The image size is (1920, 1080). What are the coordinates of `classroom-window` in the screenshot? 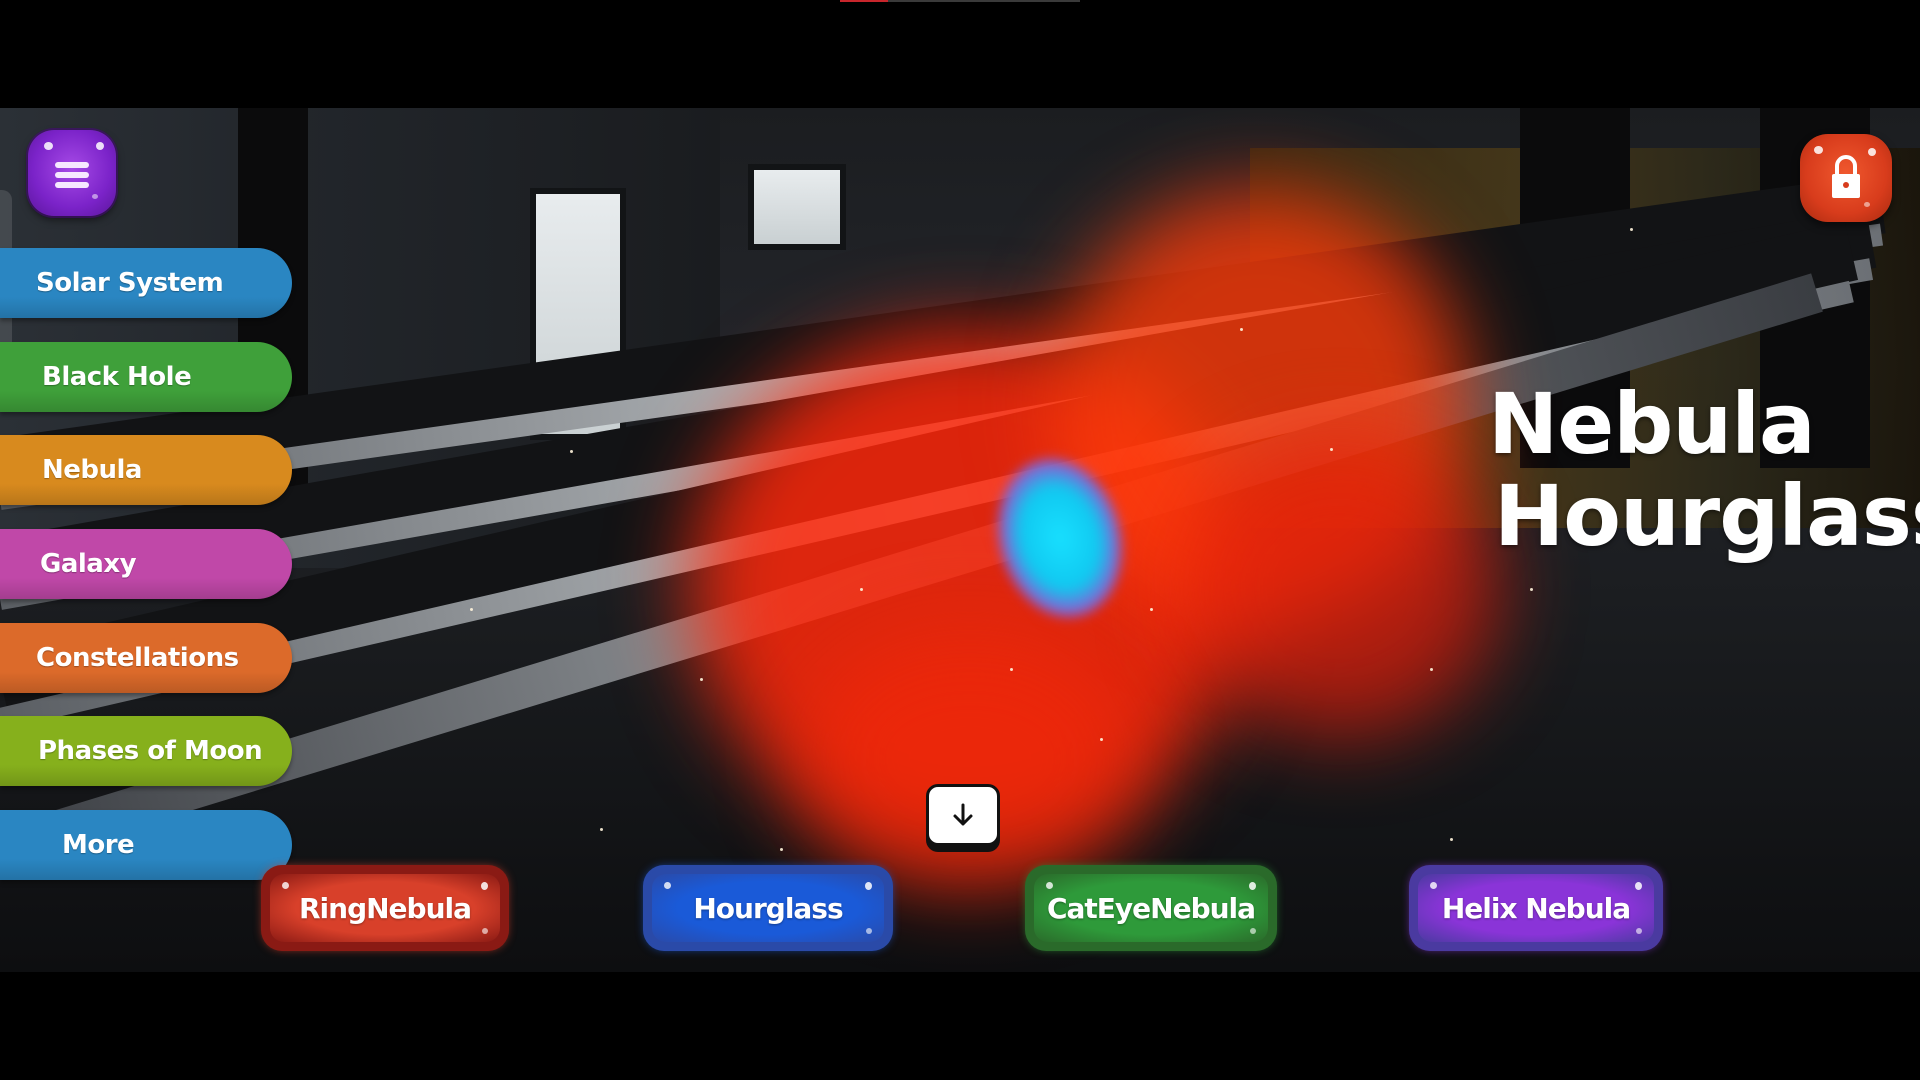 It's located at (797, 207).